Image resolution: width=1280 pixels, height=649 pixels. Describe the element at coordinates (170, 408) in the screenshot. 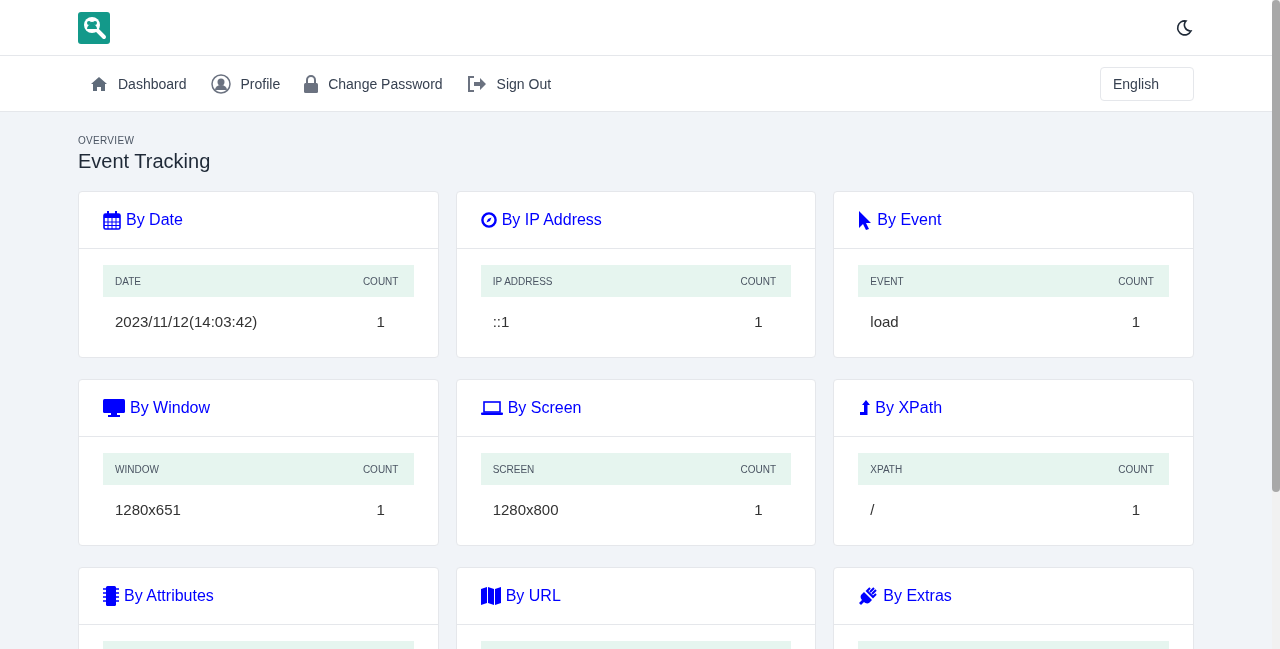

I see `card-title: By Window` at that location.